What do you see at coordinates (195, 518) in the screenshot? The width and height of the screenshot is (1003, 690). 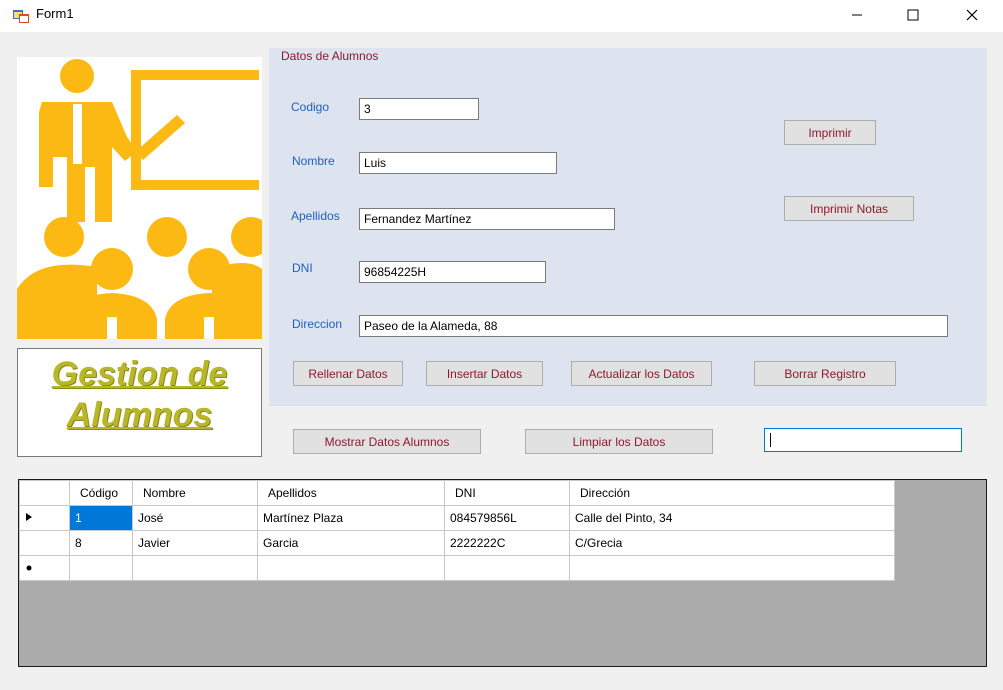 I see `grid-cell: José` at bounding box center [195, 518].